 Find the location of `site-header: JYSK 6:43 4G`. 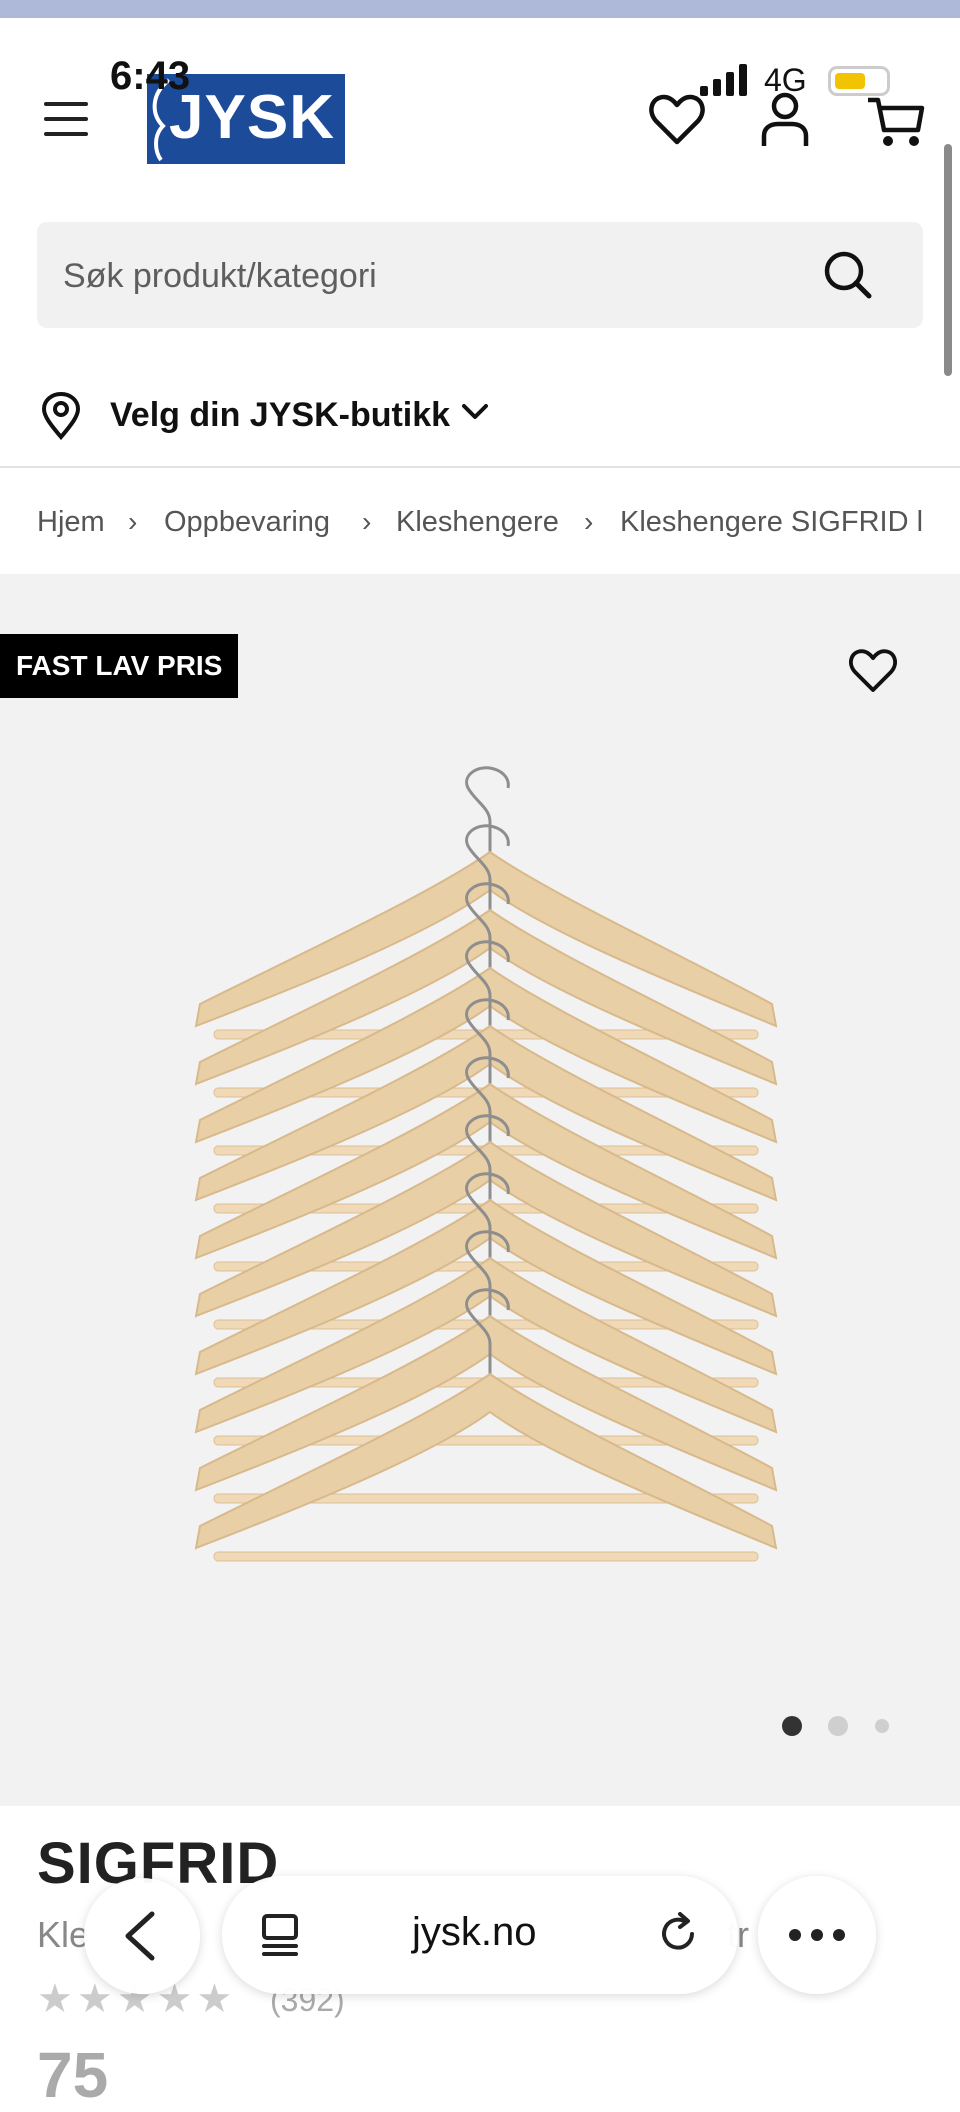

site-header: JYSK 6:43 4G is located at coordinates (480, 113).